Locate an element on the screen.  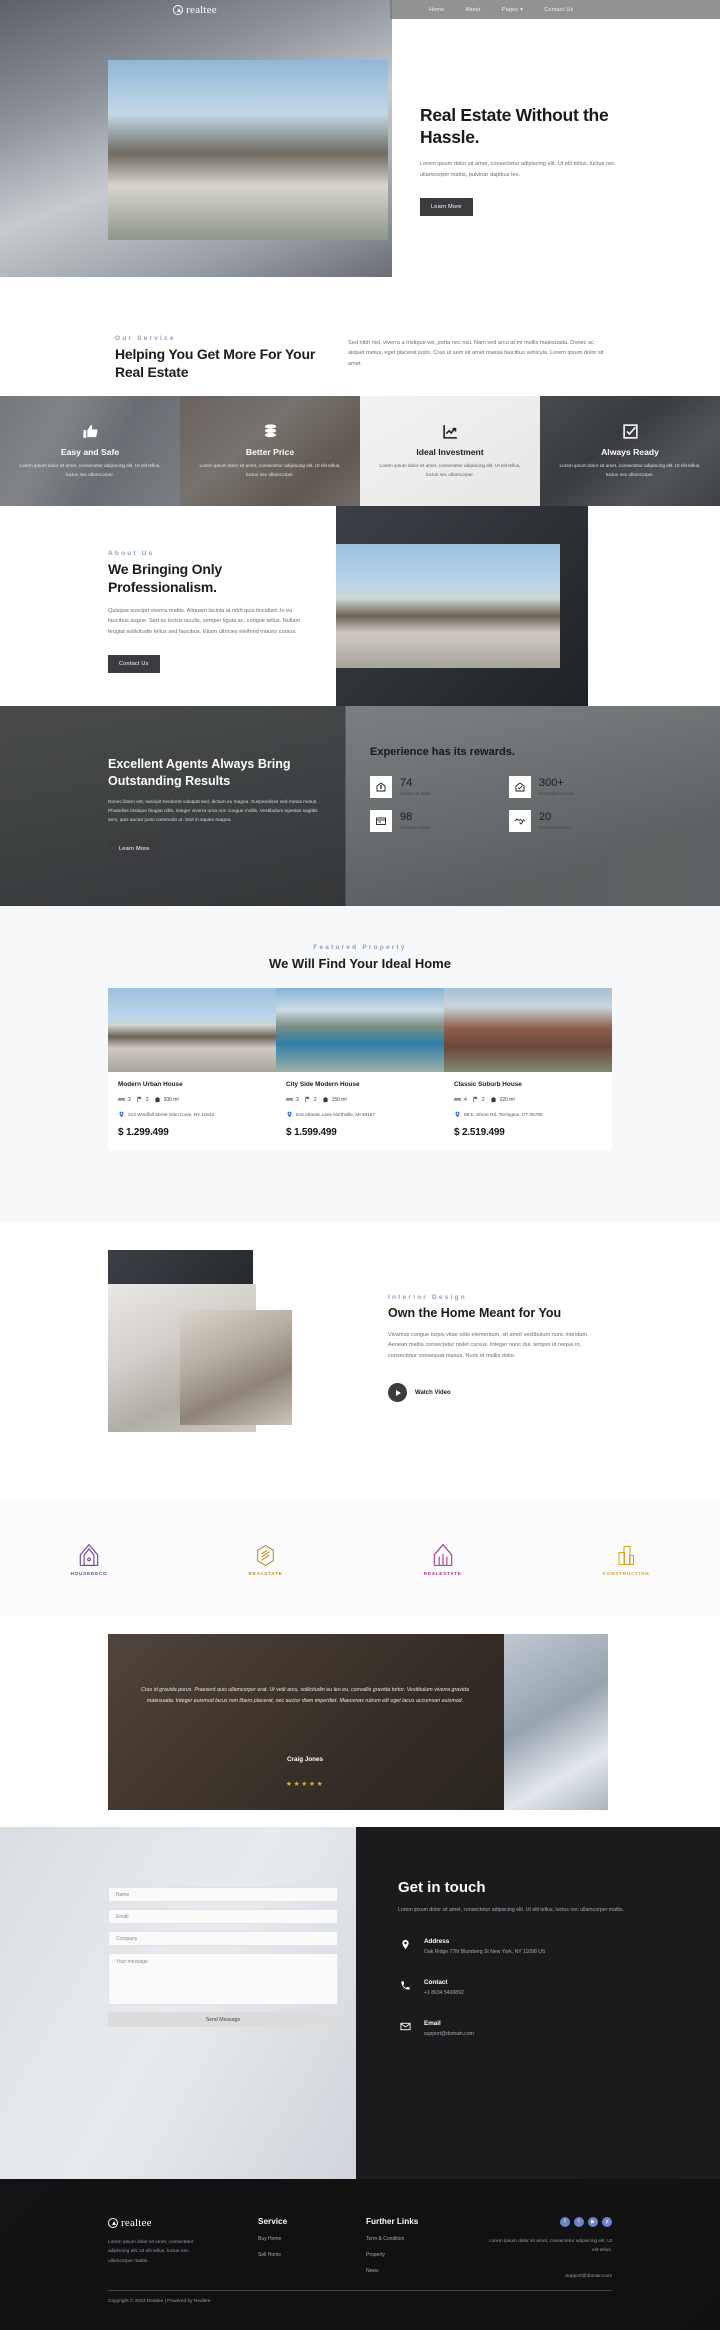
brand-logo-label: HOUSEDECO is located at coordinates (89, 1573).